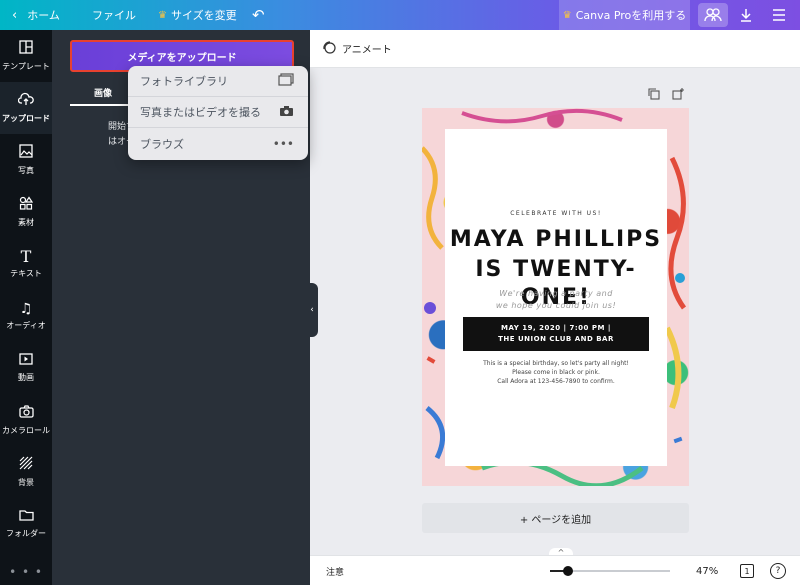 Image resolution: width=800 pixels, height=585 pixels. What do you see at coordinates (26, 465) in the screenshot?
I see `background-icon` at bounding box center [26, 465].